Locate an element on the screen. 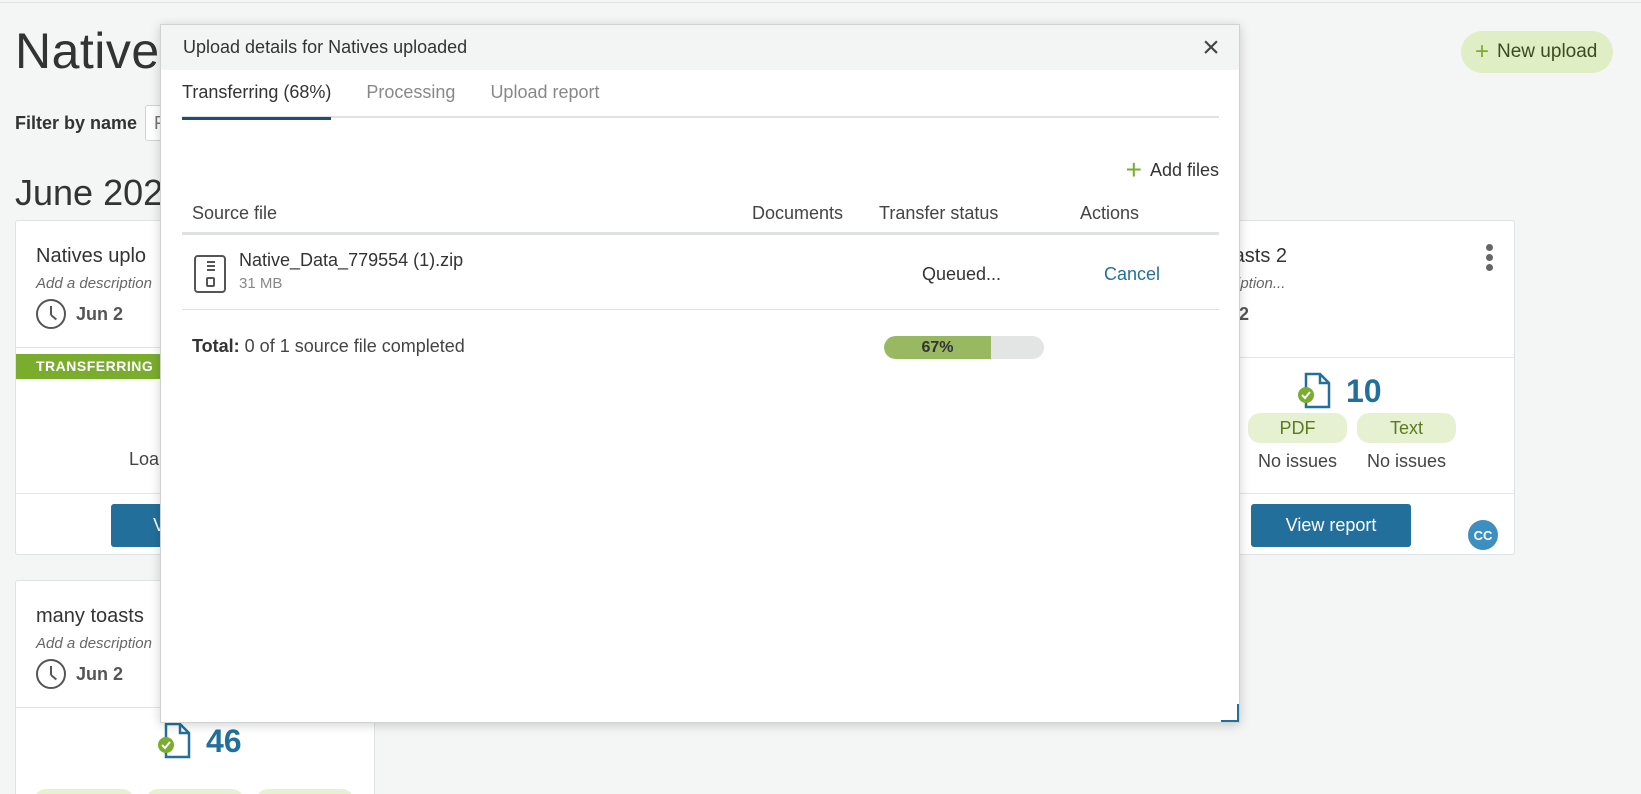 The height and width of the screenshot is (794, 1641). new-upload-label: New upload is located at coordinates (1547, 51).